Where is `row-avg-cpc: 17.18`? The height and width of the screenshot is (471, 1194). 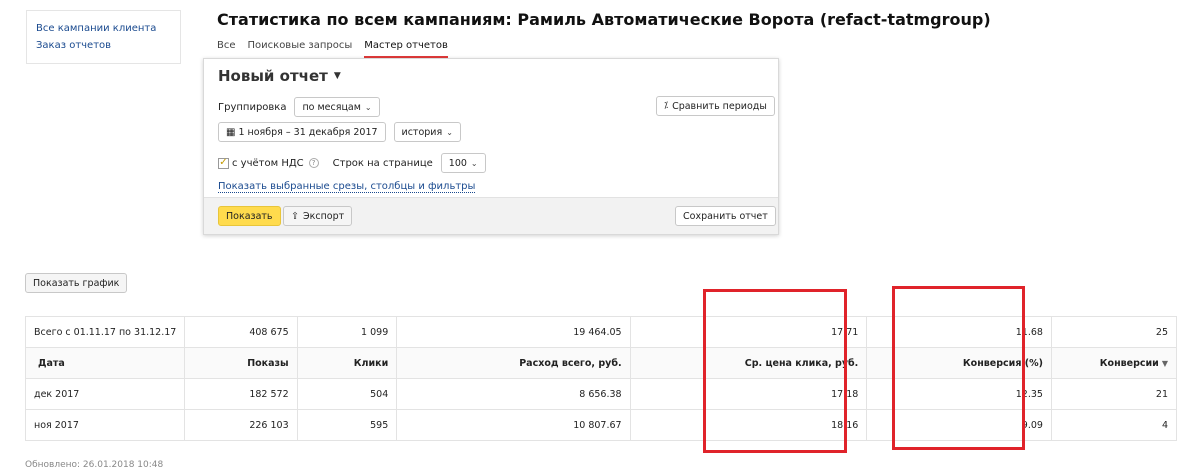 row-avg-cpc: 17.18 is located at coordinates (748, 394).